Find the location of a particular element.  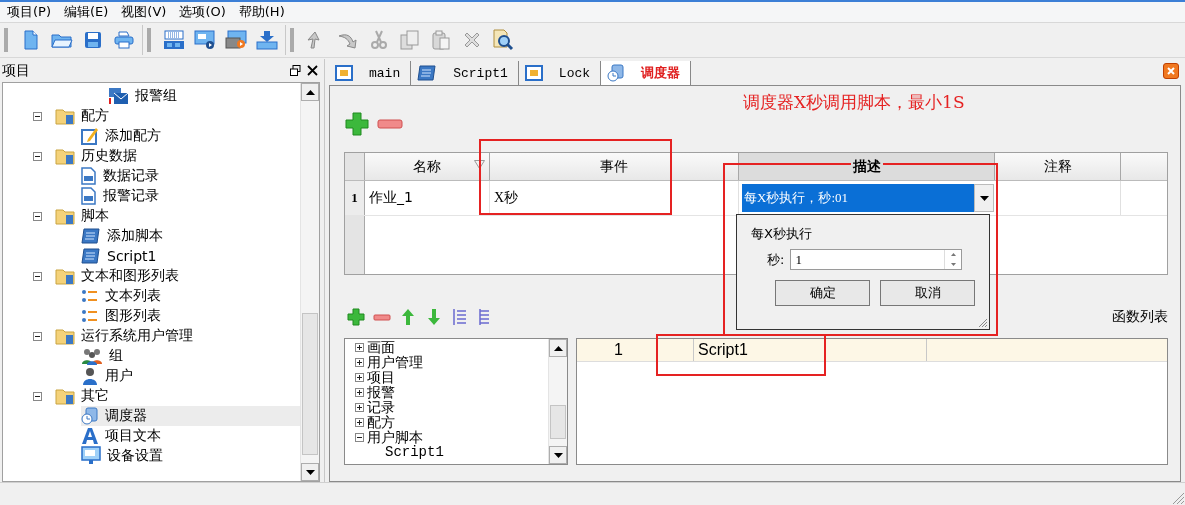

menu-item: 帮助(H) is located at coordinates (263, 12).